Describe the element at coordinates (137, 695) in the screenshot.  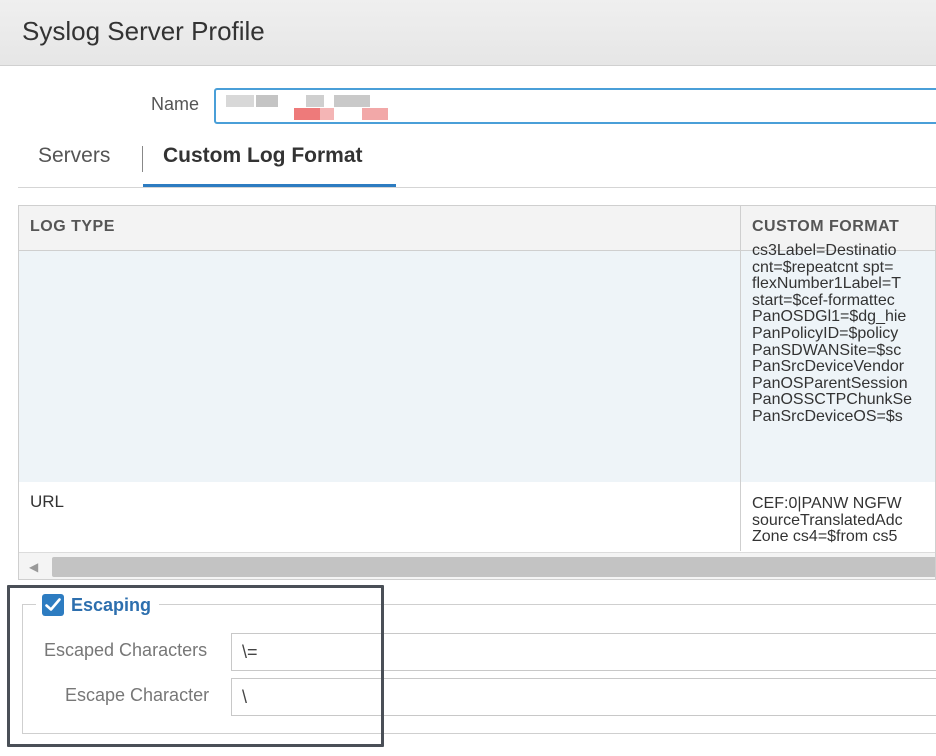
I see `escape-character-label: Escape Character` at that location.